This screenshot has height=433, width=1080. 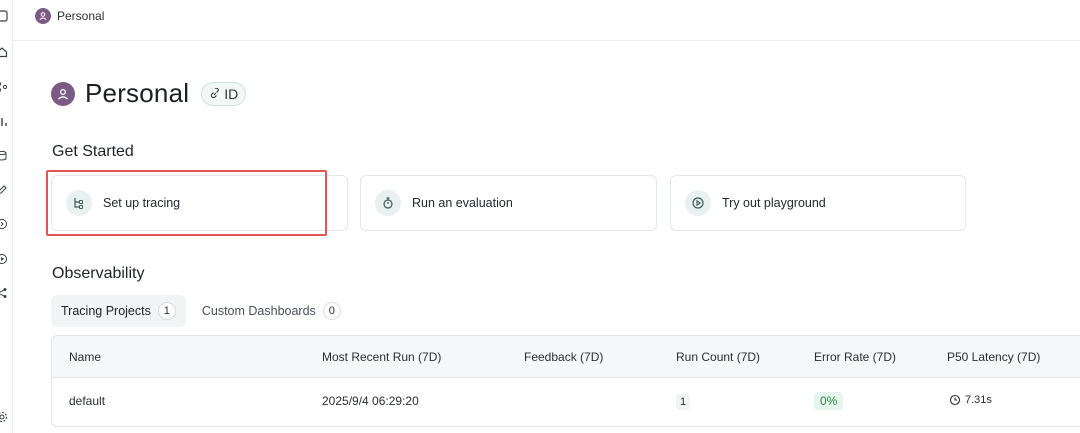 What do you see at coordinates (142, 203) in the screenshot?
I see `card-label: Set up tracing` at bounding box center [142, 203].